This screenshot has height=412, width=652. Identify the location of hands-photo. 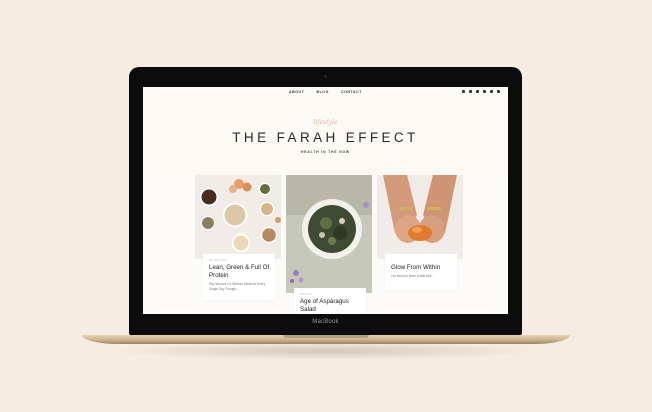
(420, 217).